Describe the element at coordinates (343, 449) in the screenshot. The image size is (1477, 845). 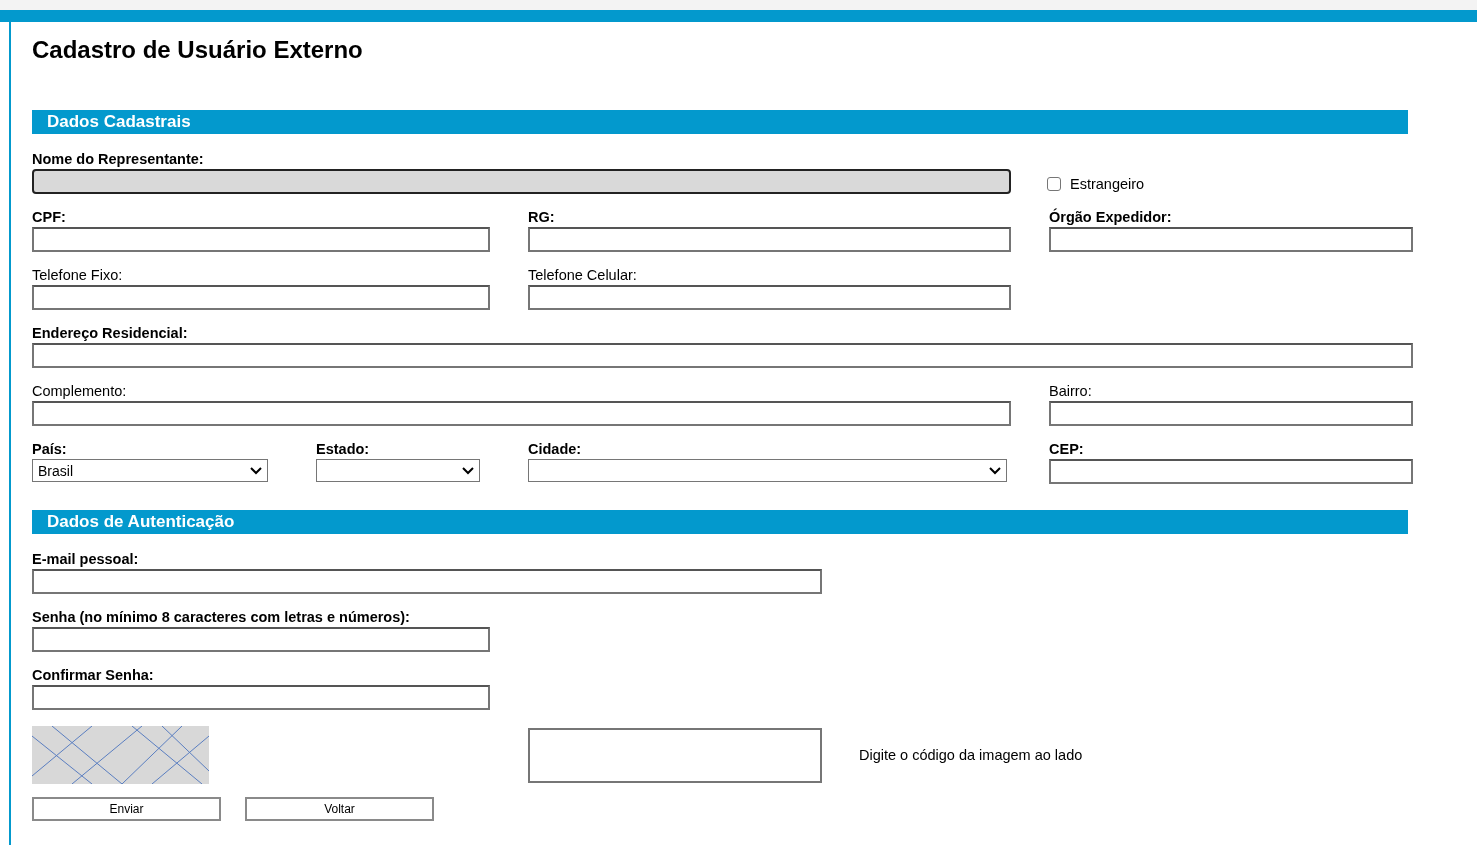
I see `field-label: Estado:` at that location.